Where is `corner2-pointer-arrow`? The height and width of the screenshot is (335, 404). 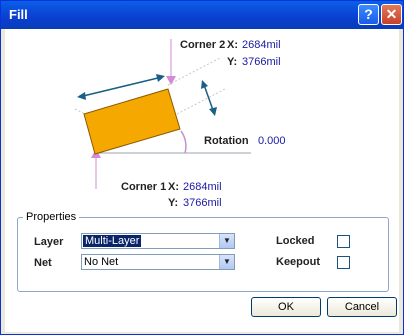
corner2-pointer-arrow is located at coordinates (171, 80).